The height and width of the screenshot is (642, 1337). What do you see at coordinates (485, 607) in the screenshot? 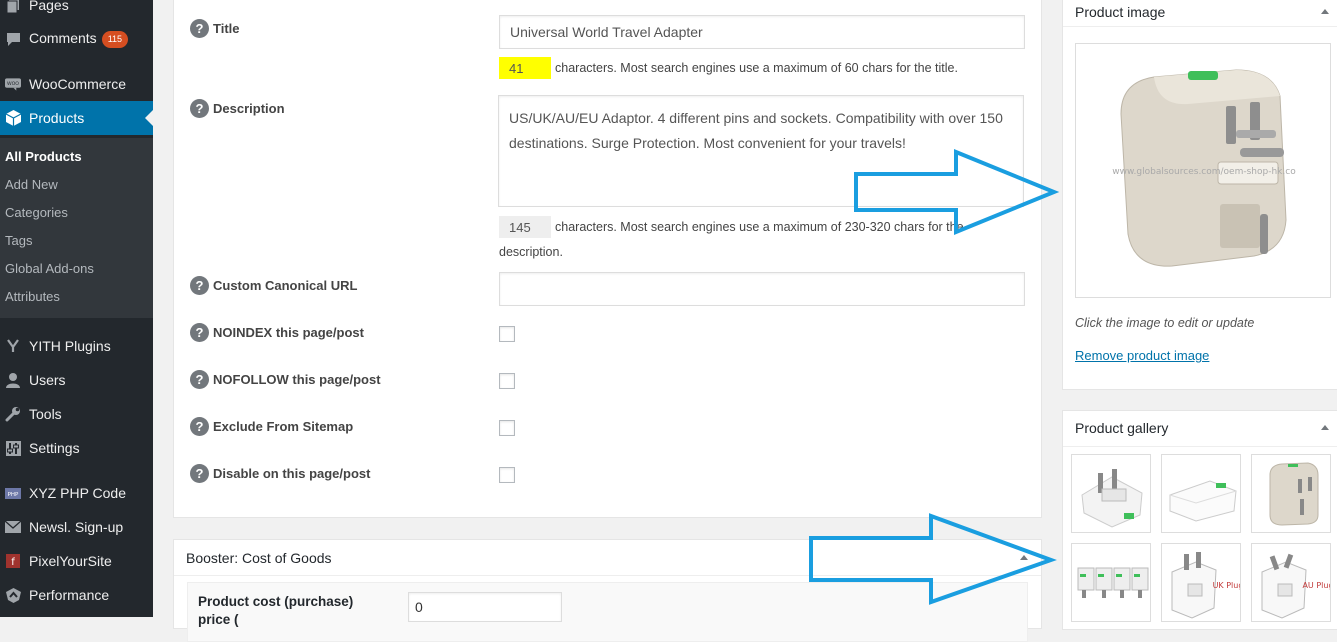
I see `product-cost-input: 0` at bounding box center [485, 607].